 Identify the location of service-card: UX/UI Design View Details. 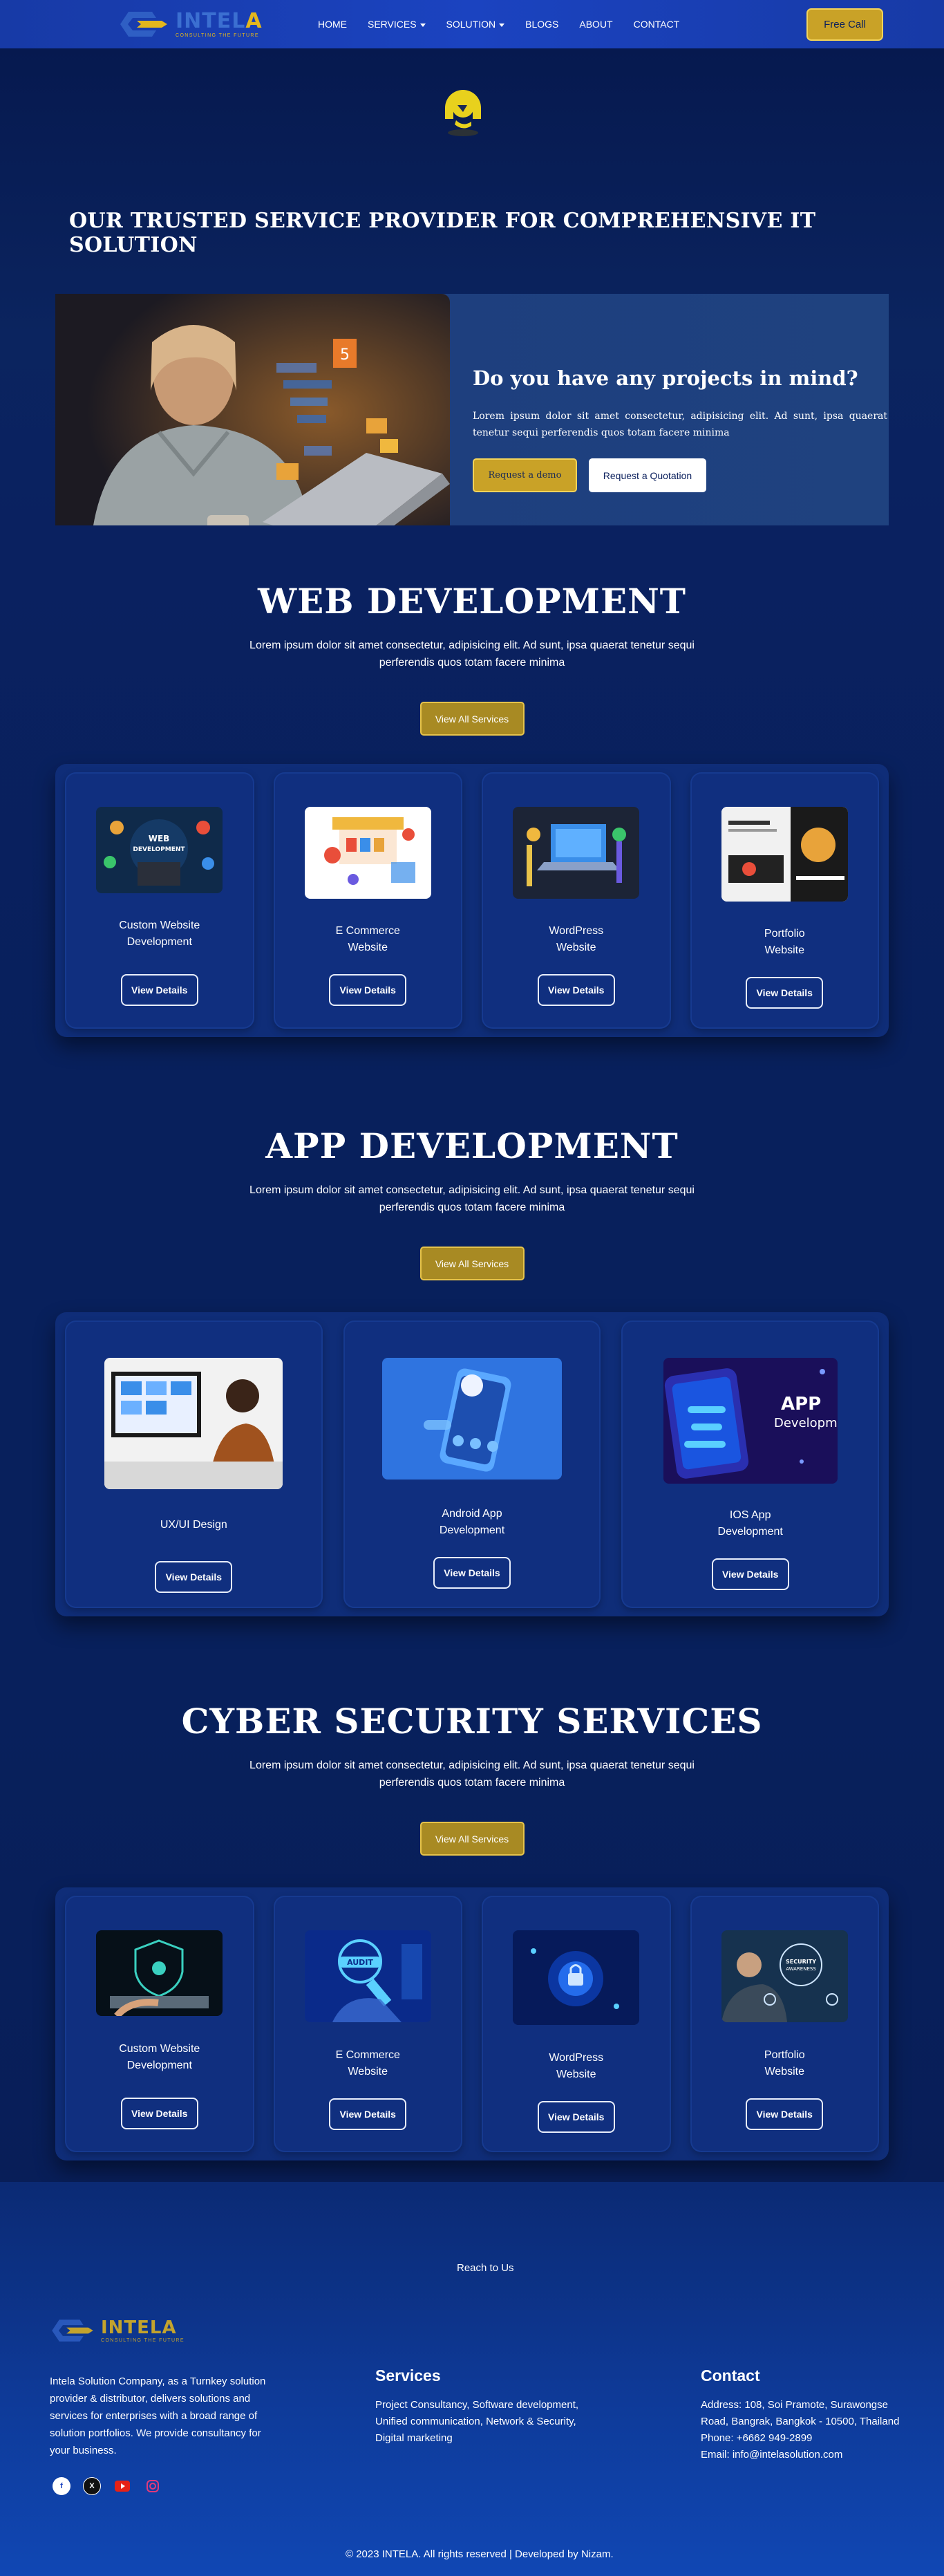
(194, 1464).